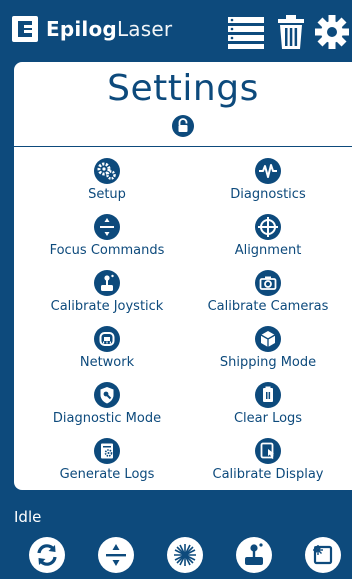  What do you see at coordinates (246, 32) in the screenshot?
I see `job-list-icon` at bounding box center [246, 32].